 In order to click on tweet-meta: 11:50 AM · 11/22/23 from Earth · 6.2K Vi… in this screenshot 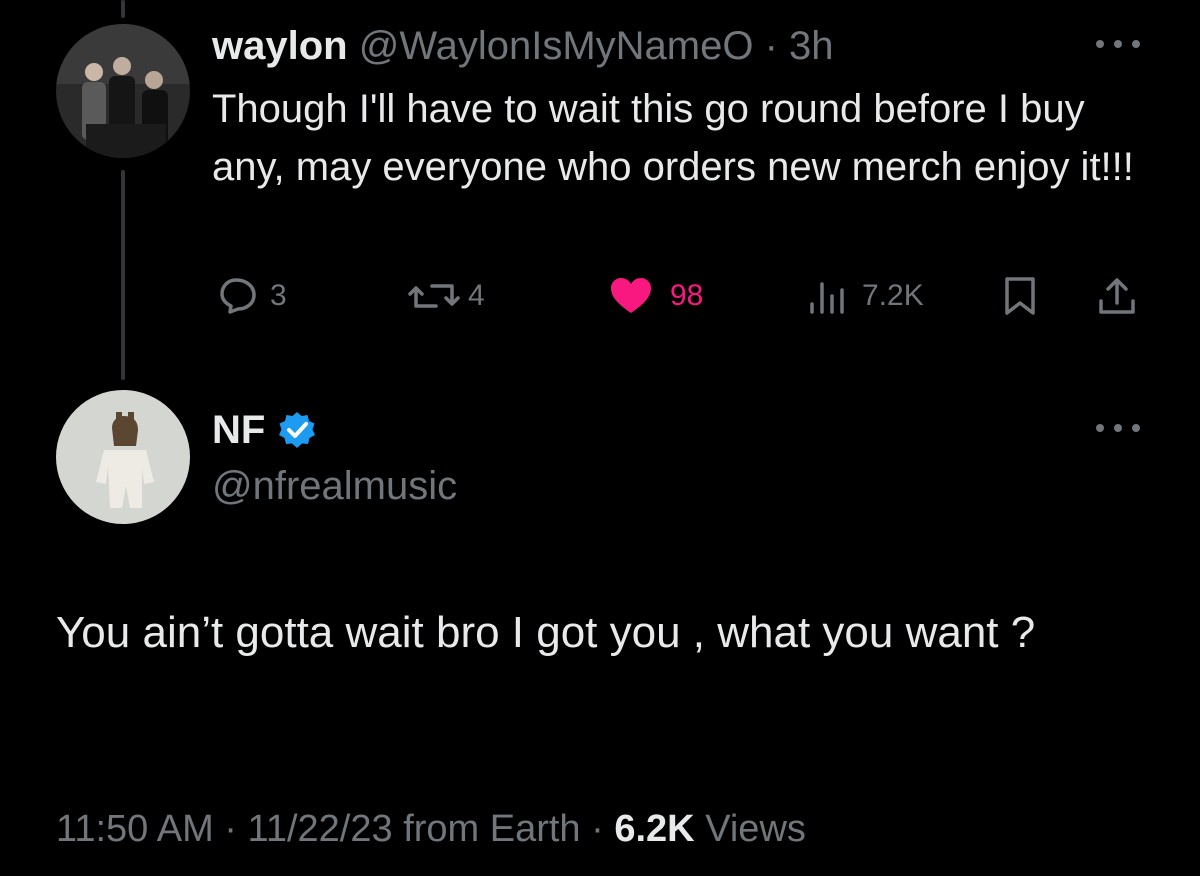, I will do `click(431, 829)`.